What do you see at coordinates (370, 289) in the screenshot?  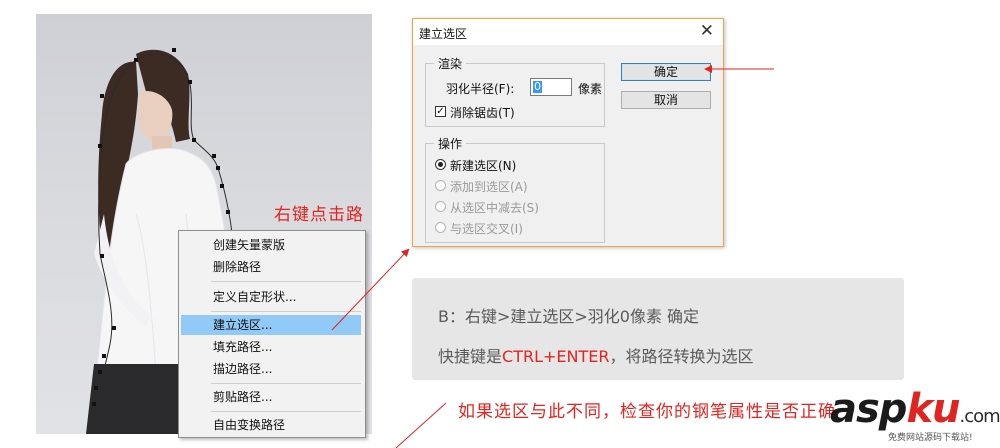 I see `arrow-to-dialog` at bounding box center [370, 289].